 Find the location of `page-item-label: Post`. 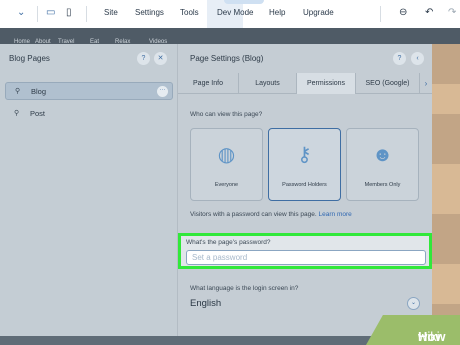

page-item-label: Post is located at coordinates (38, 113).